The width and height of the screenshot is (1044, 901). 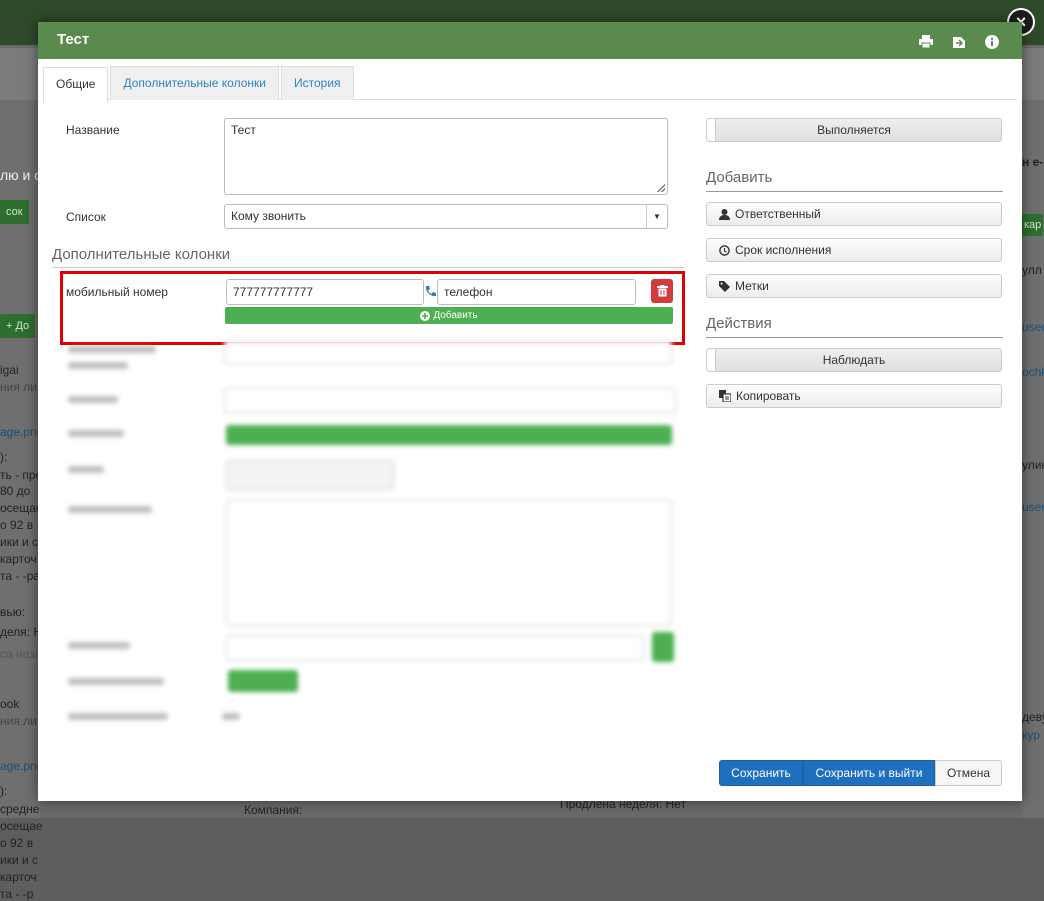 What do you see at coordinates (854, 250) in the screenshot?
I see `deadline-button: Срок исполнения` at bounding box center [854, 250].